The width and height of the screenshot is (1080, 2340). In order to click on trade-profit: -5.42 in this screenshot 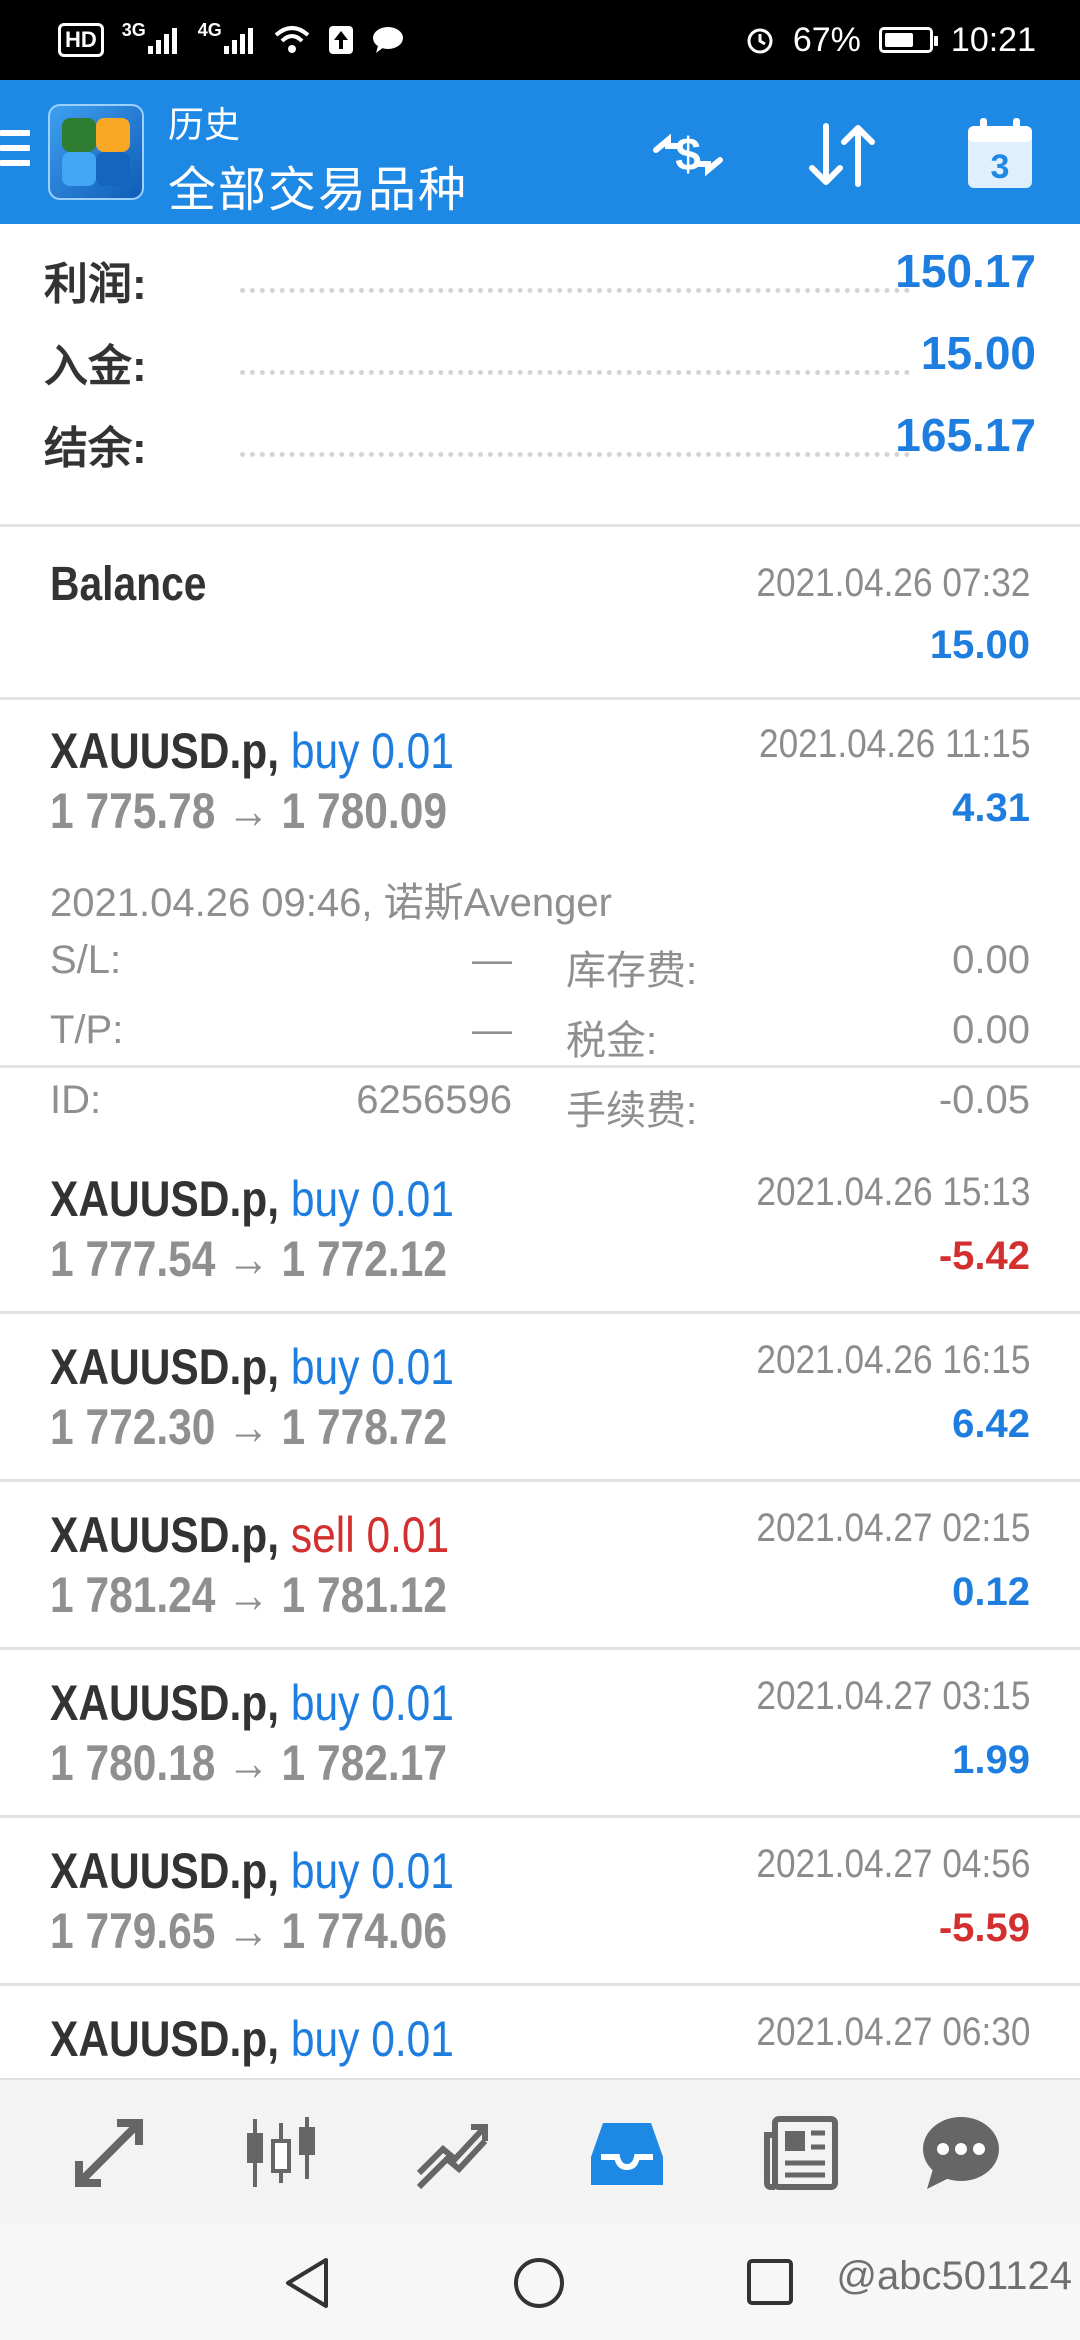, I will do `click(984, 1256)`.